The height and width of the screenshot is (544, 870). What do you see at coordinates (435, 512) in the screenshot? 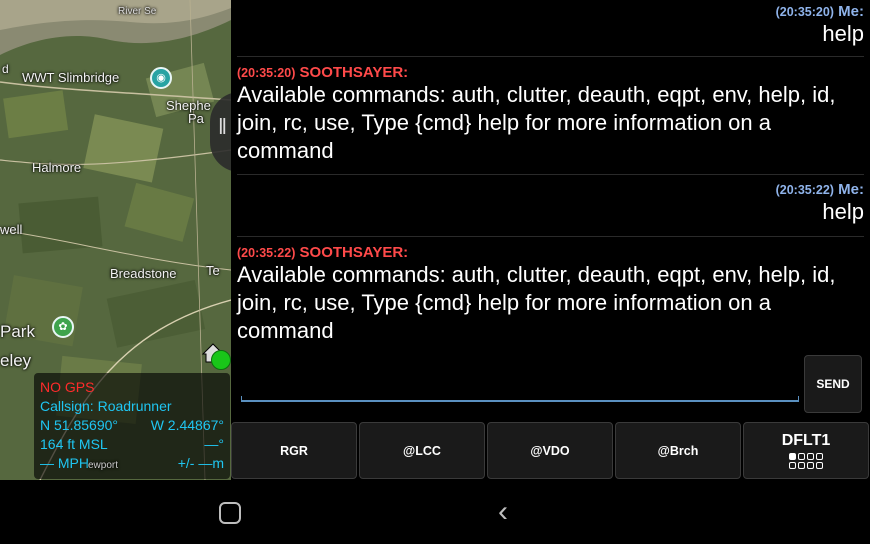
I see `system-nav-bar` at bounding box center [435, 512].